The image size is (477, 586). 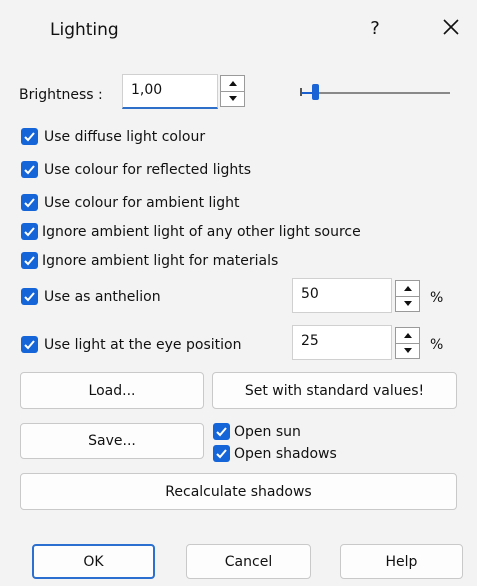 I want to click on ok-button: OK, so click(x=93, y=561).